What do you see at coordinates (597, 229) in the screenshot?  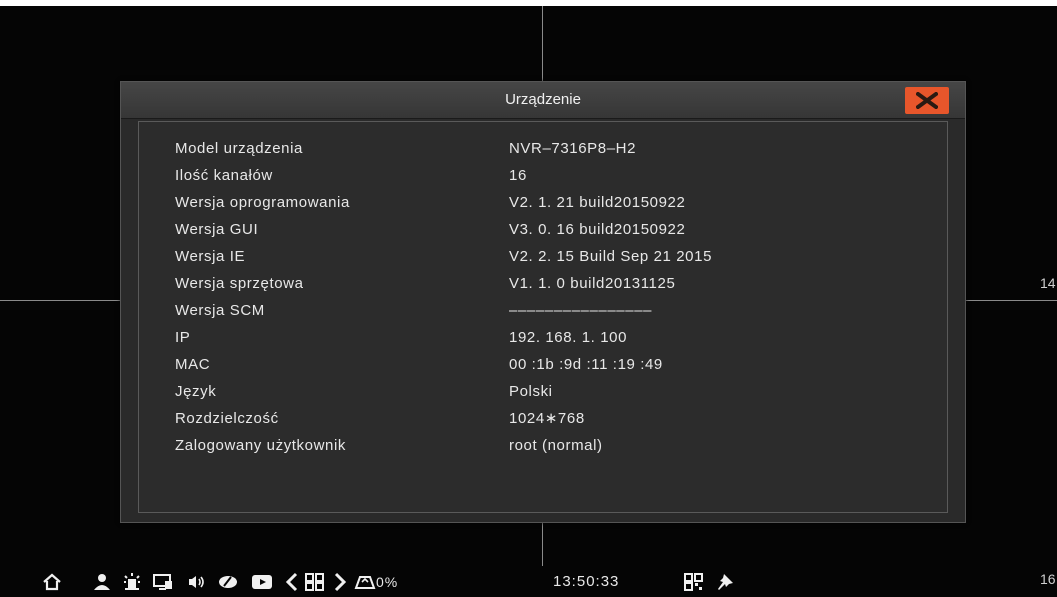 I see `info-value: V3. 0. 16 build20150922` at bounding box center [597, 229].